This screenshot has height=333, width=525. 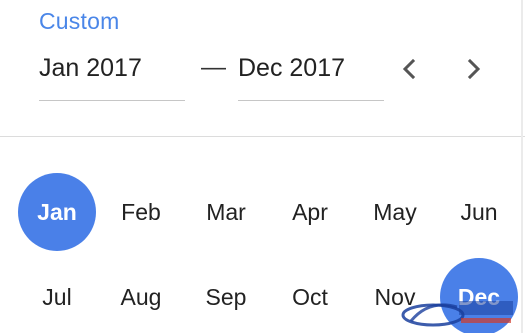 I want to click on chevron-left-icon, so click(x=409, y=69).